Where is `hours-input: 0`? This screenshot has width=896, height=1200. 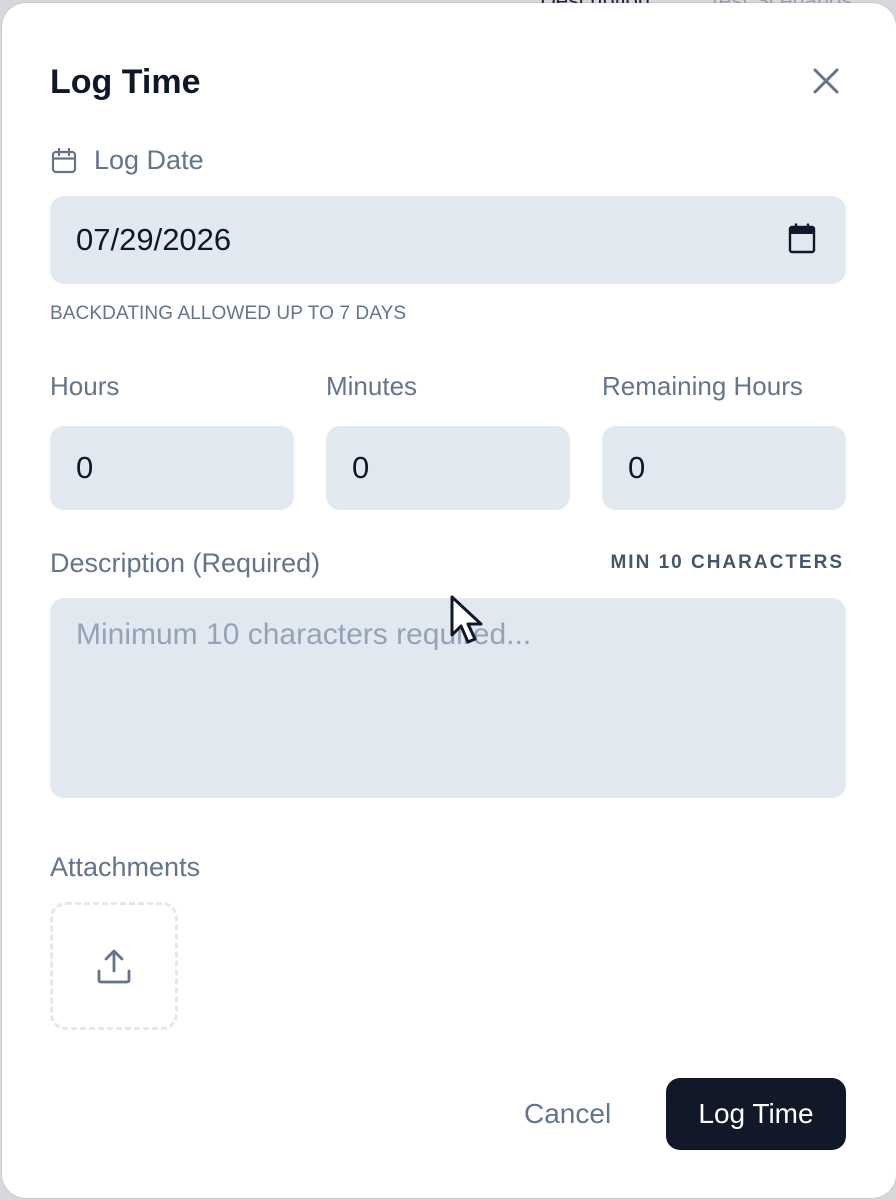 hours-input: 0 is located at coordinates (172, 468).